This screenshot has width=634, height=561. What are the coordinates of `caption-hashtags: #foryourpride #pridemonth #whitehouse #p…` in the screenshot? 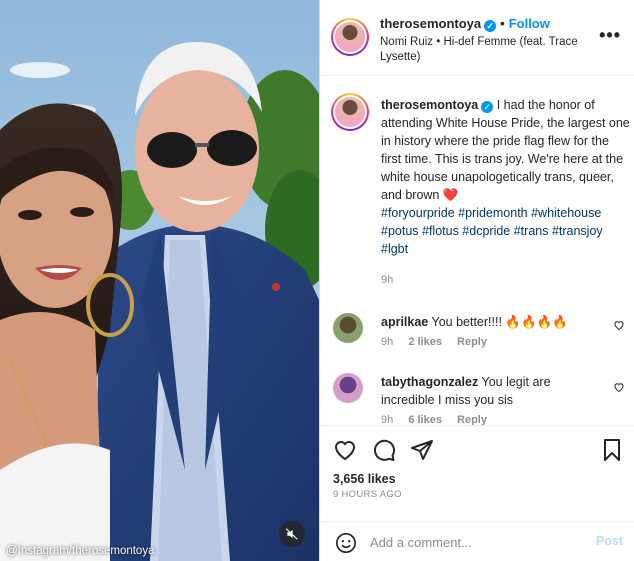 It's located at (492, 231).